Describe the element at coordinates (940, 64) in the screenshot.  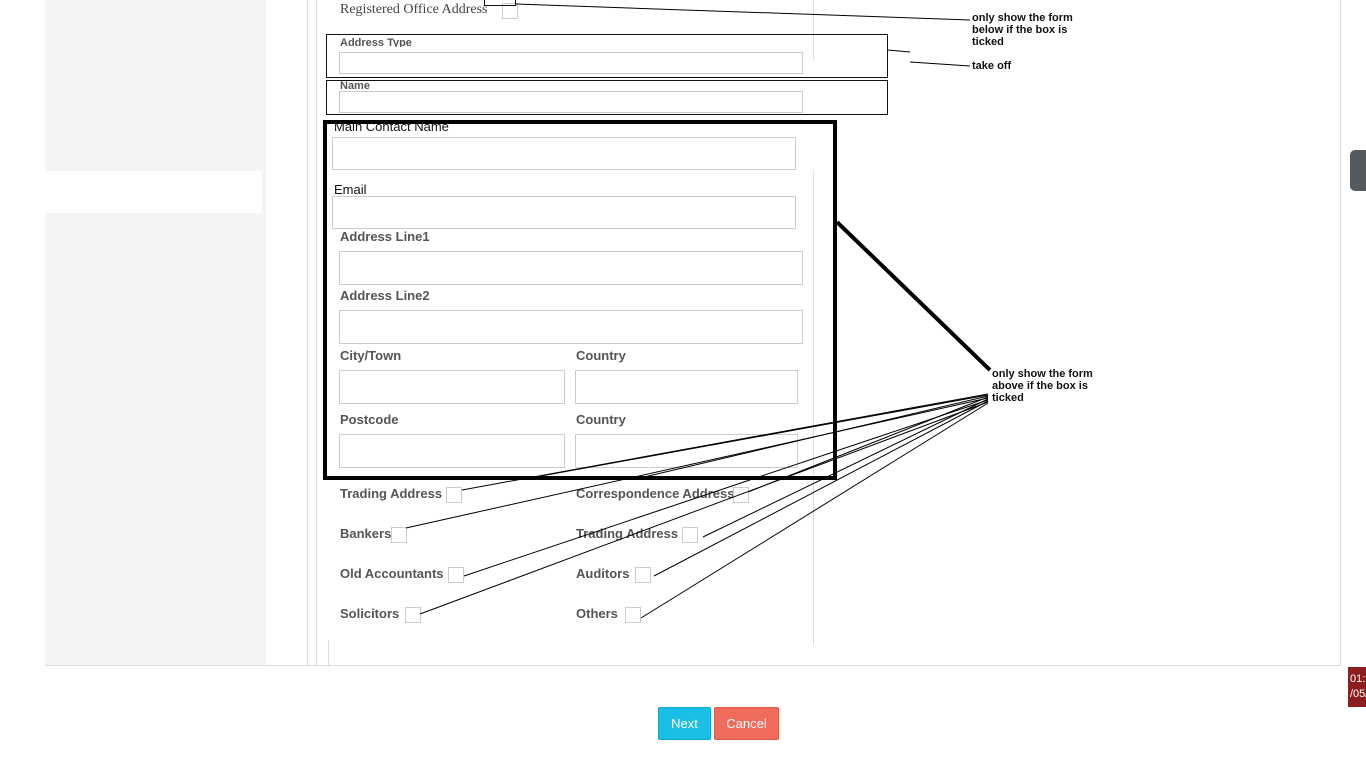
I see `annotation-line-take-off` at that location.